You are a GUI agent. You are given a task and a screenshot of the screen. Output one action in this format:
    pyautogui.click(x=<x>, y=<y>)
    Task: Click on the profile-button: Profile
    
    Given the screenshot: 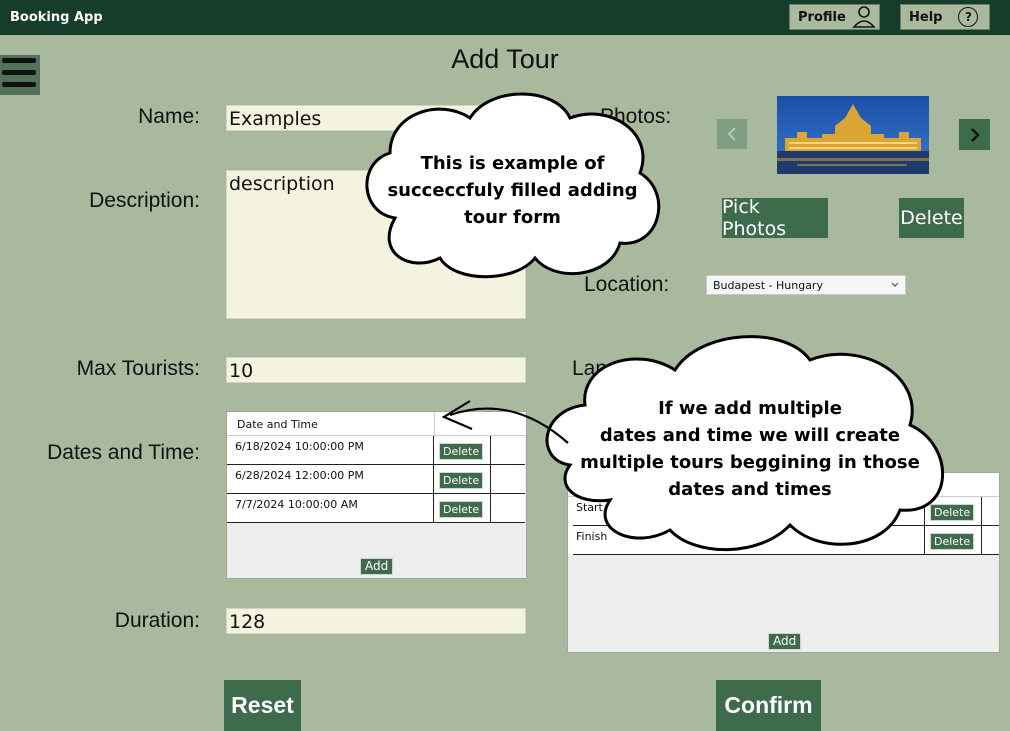 What is the action you would take?
    pyautogui.click(x=834, y=17)
    